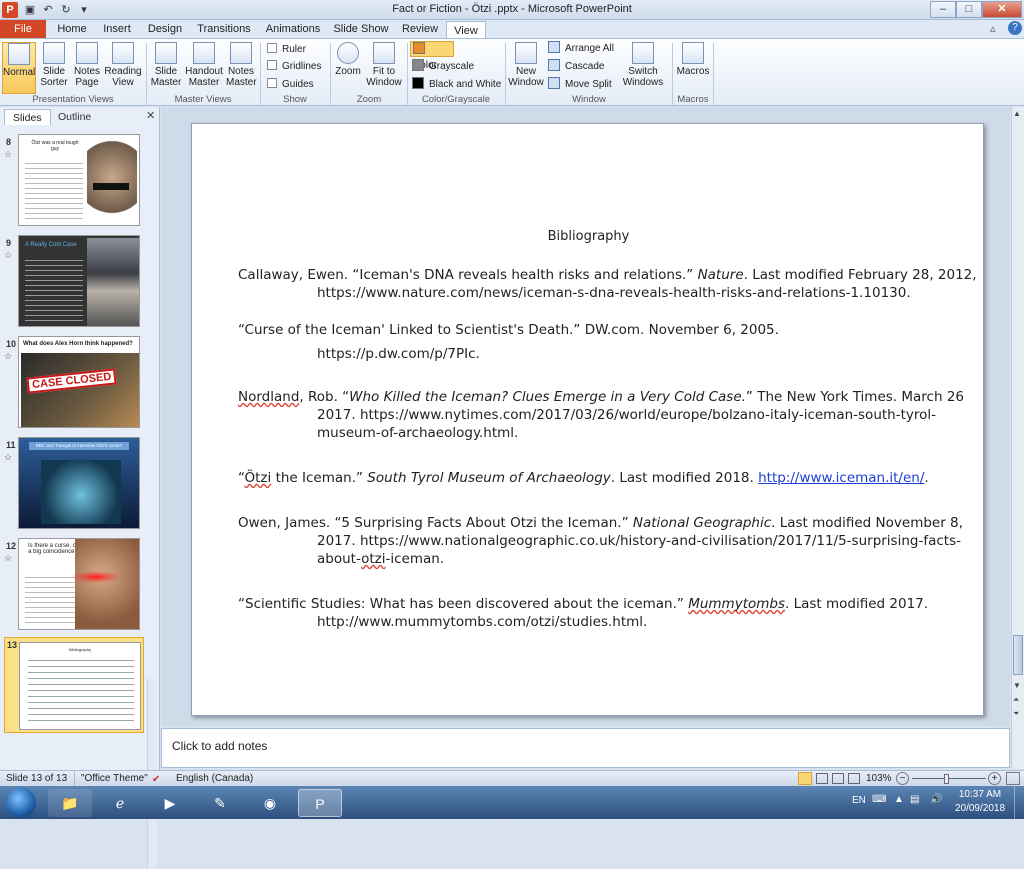 The height and width of the screenshot is (869, 1024). Describe the element at coordinates (1002, 9) in the screenshot. I see `close-button: ✕` at that location.